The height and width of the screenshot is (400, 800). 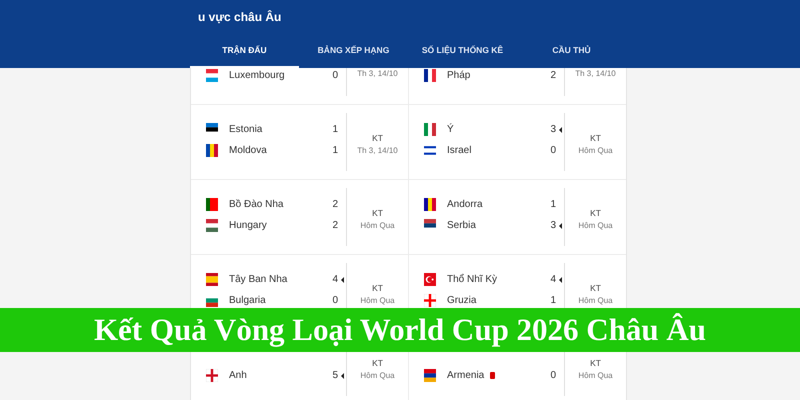 I want to click on team-name: Luxembourg, so click(x=257, y=75).